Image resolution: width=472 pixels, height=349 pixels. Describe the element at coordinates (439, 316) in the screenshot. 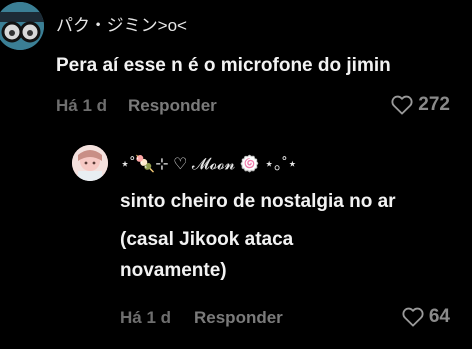

I see `reply-like-count: 64` at that location.